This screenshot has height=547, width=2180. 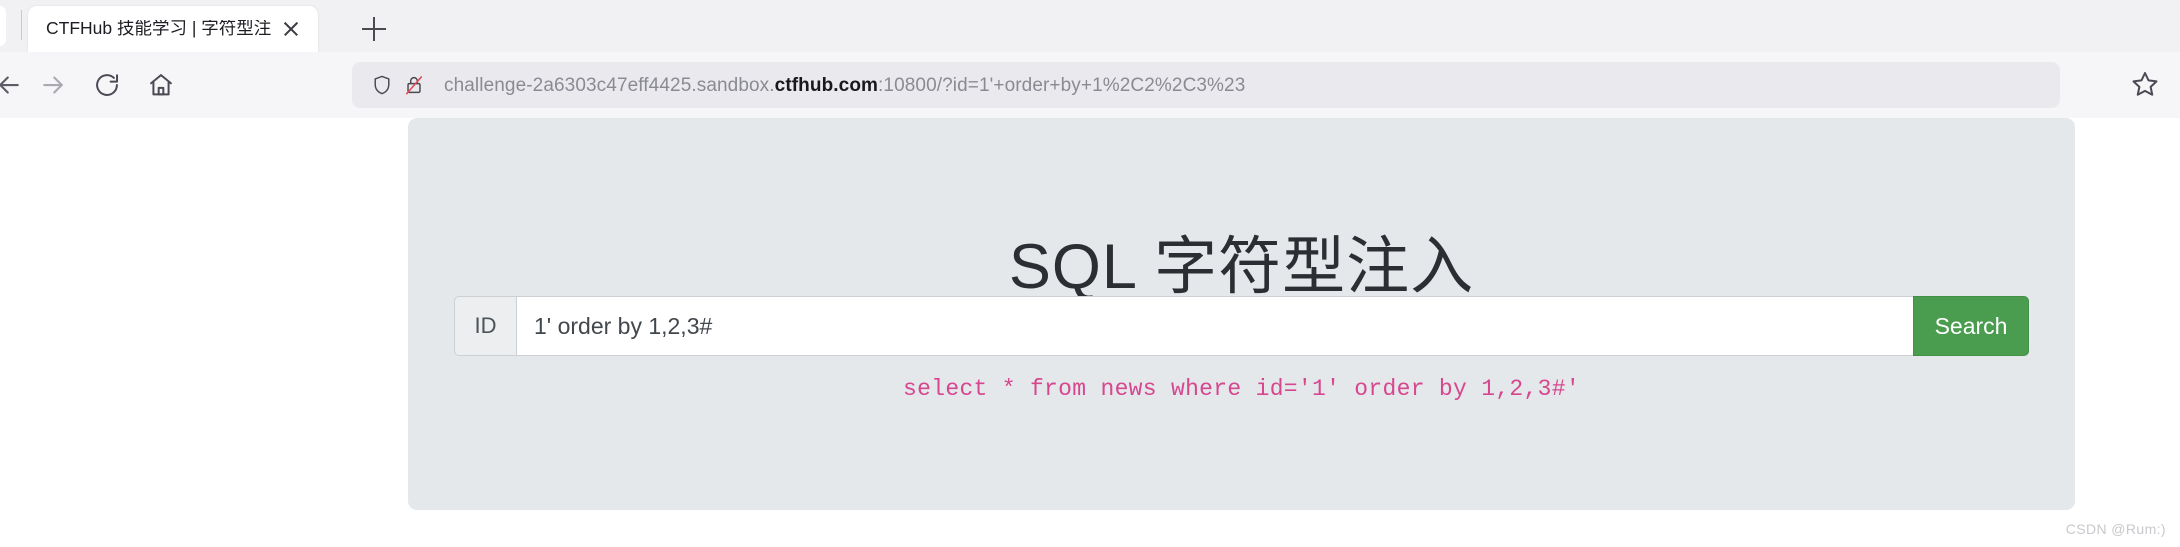 I want to click on url-suffix: :10800/?id=1'+order+by+1%2C2%2C3%23, so click(x=1062, y=85).